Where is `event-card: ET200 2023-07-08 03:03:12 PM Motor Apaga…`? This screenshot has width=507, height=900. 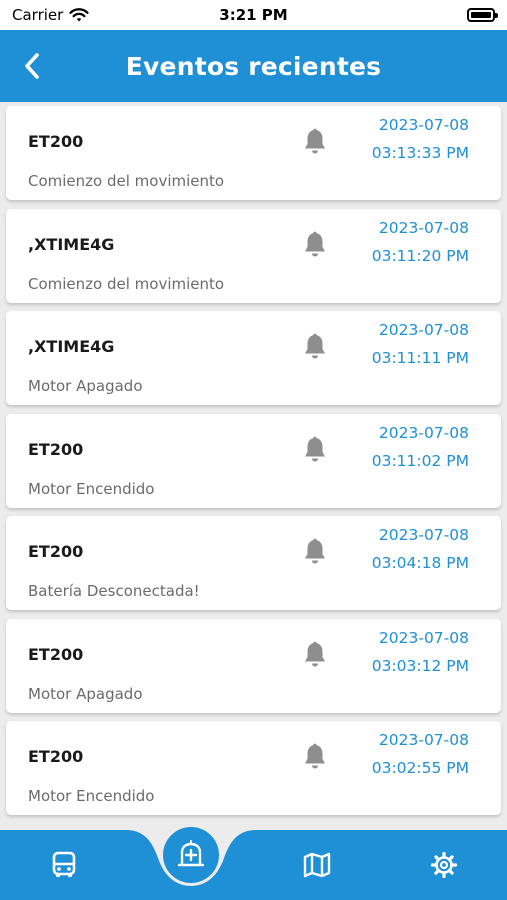 event-card: ET200 2023-07-08 03:03:12 PM Motor Apaga… is located at coordinates (253, 665).